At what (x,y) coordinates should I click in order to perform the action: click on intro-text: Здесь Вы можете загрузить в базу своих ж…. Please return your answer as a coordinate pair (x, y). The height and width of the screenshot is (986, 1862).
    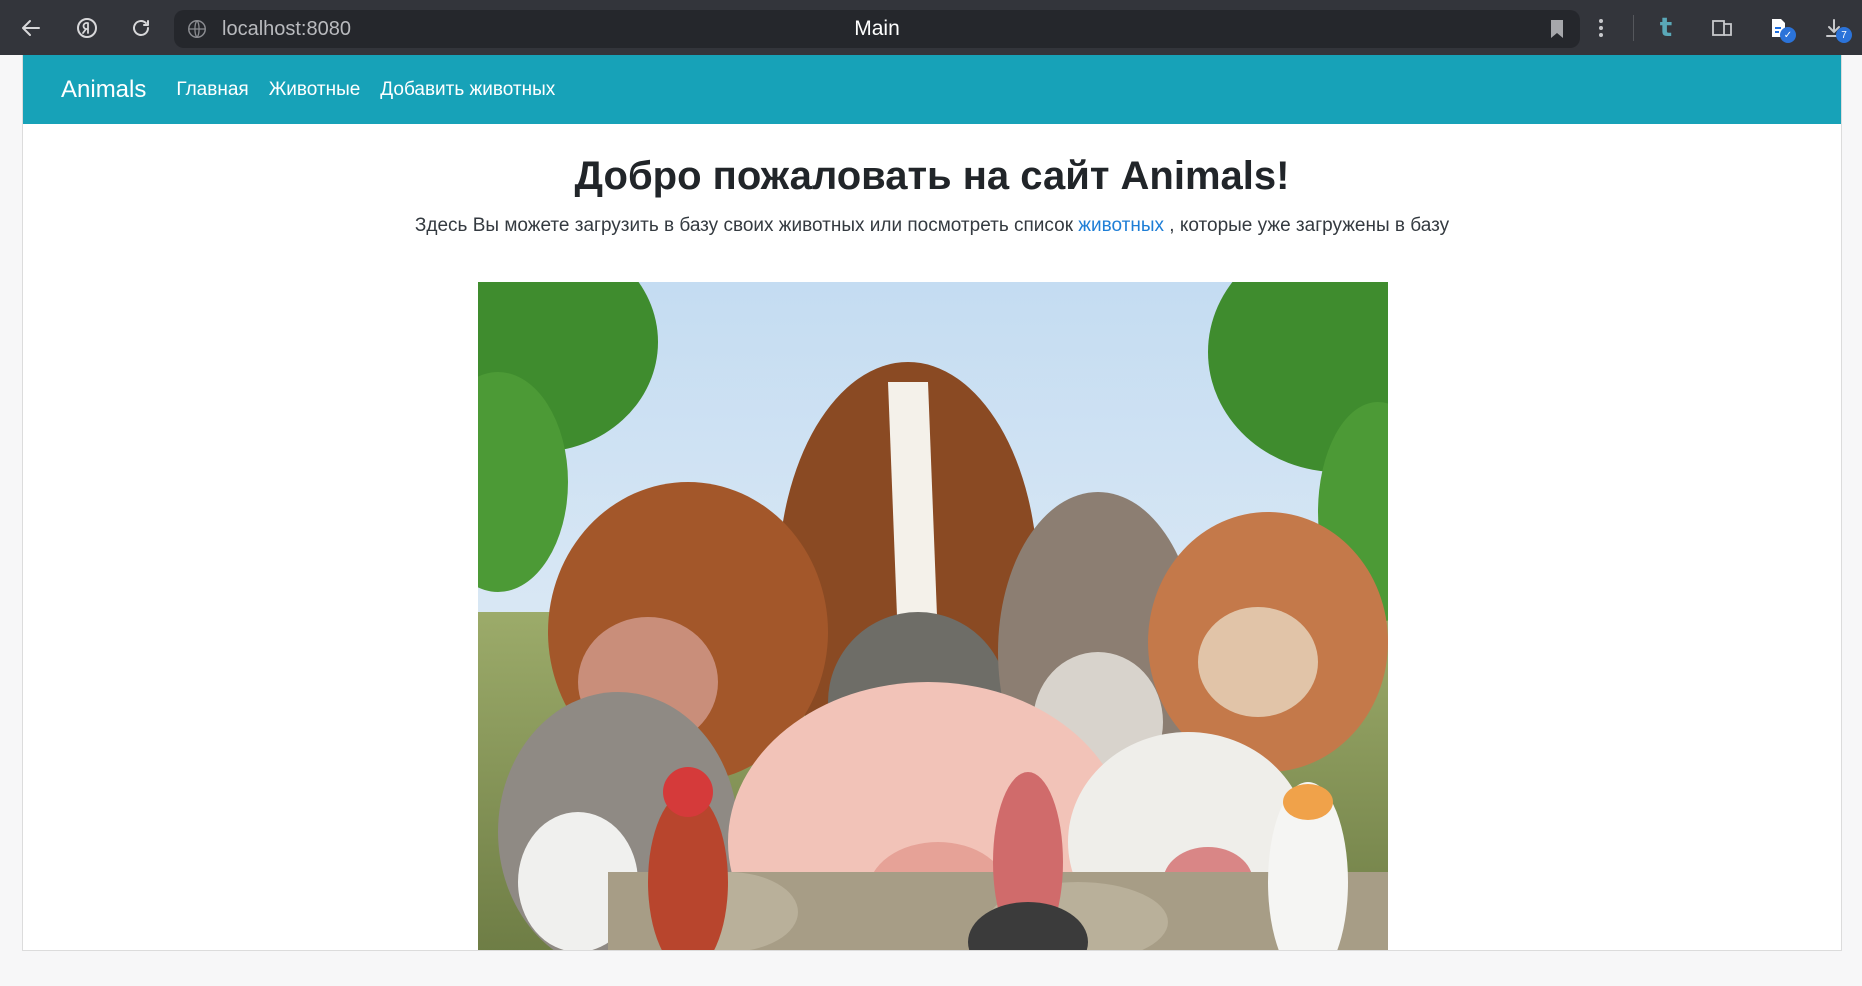
    Looking at the image, I should click on (932, 226).